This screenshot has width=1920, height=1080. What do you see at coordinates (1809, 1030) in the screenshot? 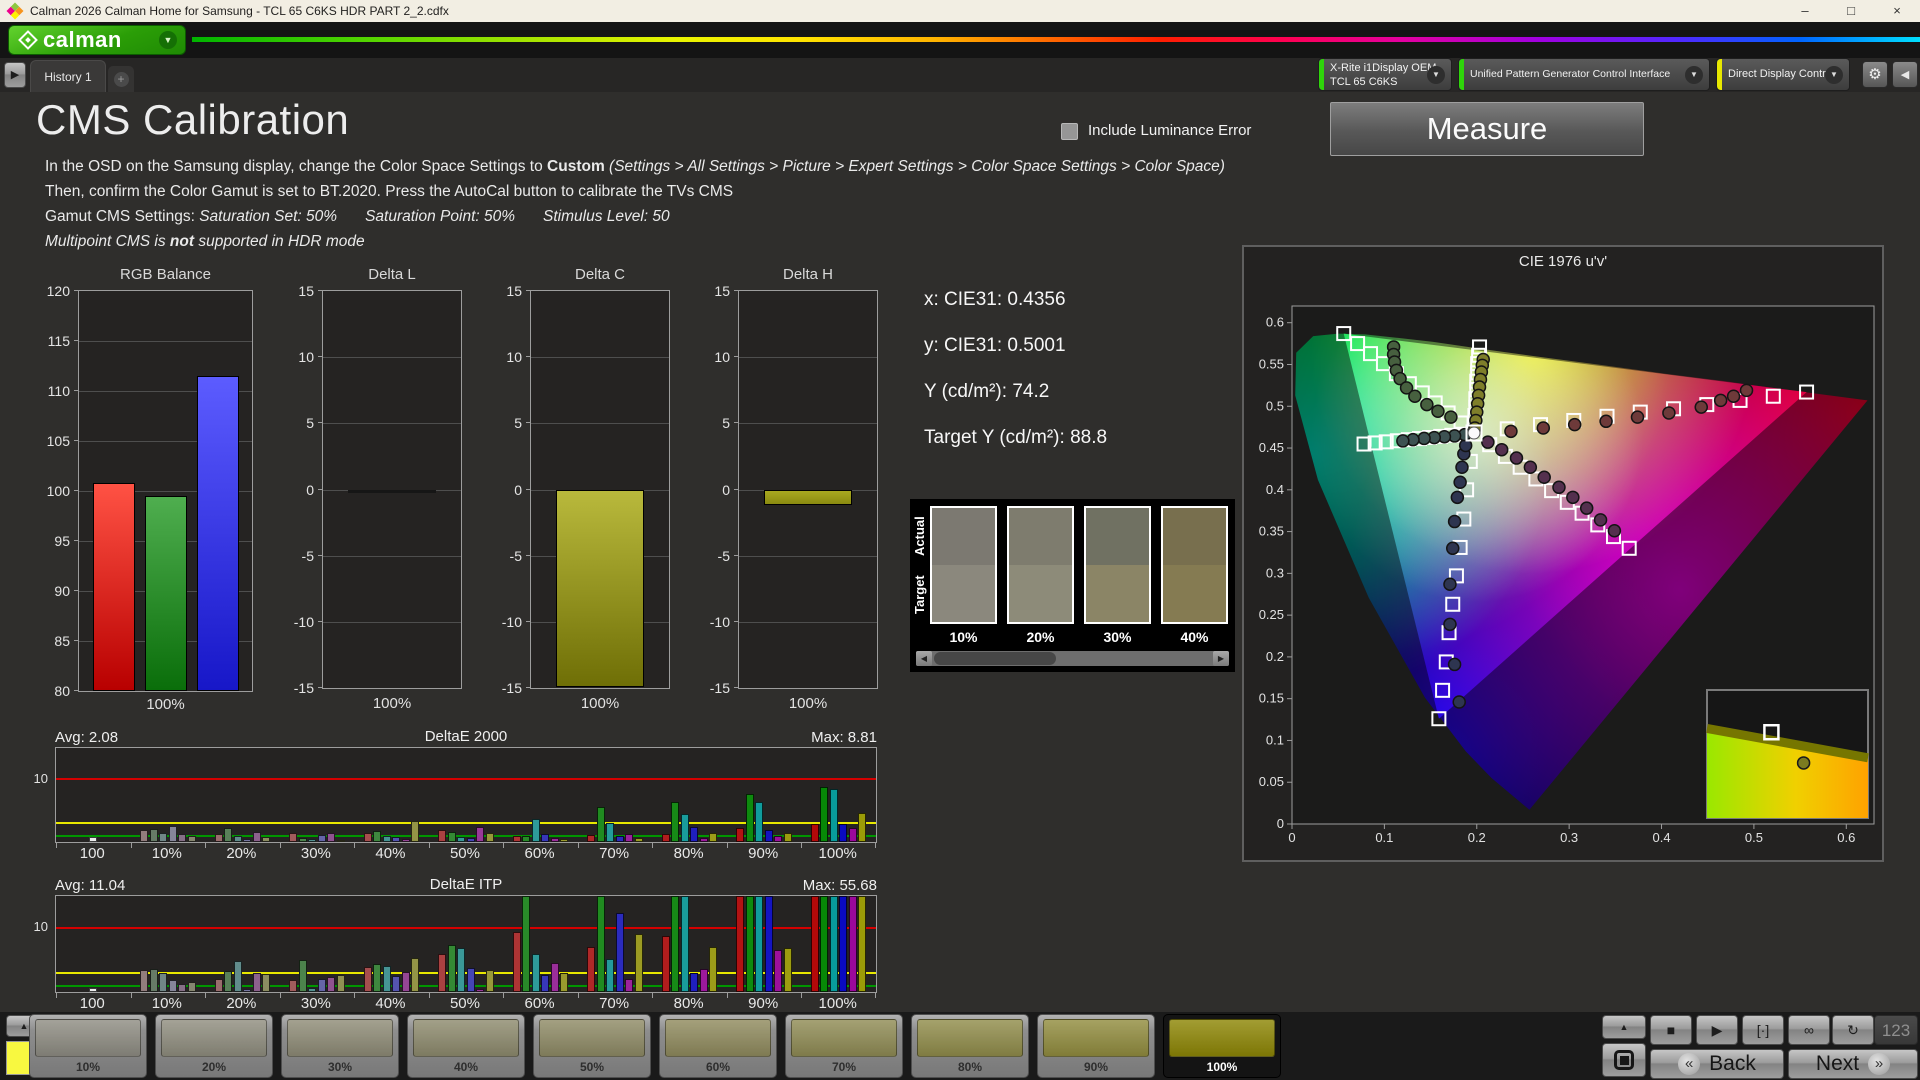
I see `continuous-measure-button: ∞` at bounding box center [1809, 1030].